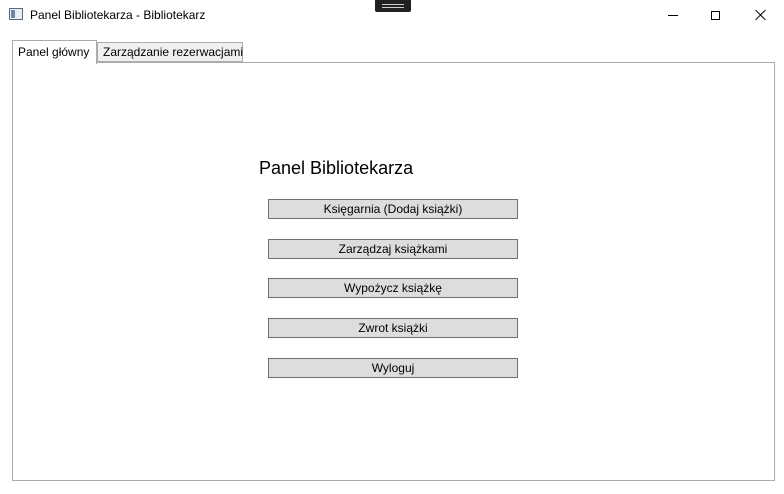 Image resolution: width=784 pixels, height=494 pixels. I want to click on minimize-button, so click(673, 15).